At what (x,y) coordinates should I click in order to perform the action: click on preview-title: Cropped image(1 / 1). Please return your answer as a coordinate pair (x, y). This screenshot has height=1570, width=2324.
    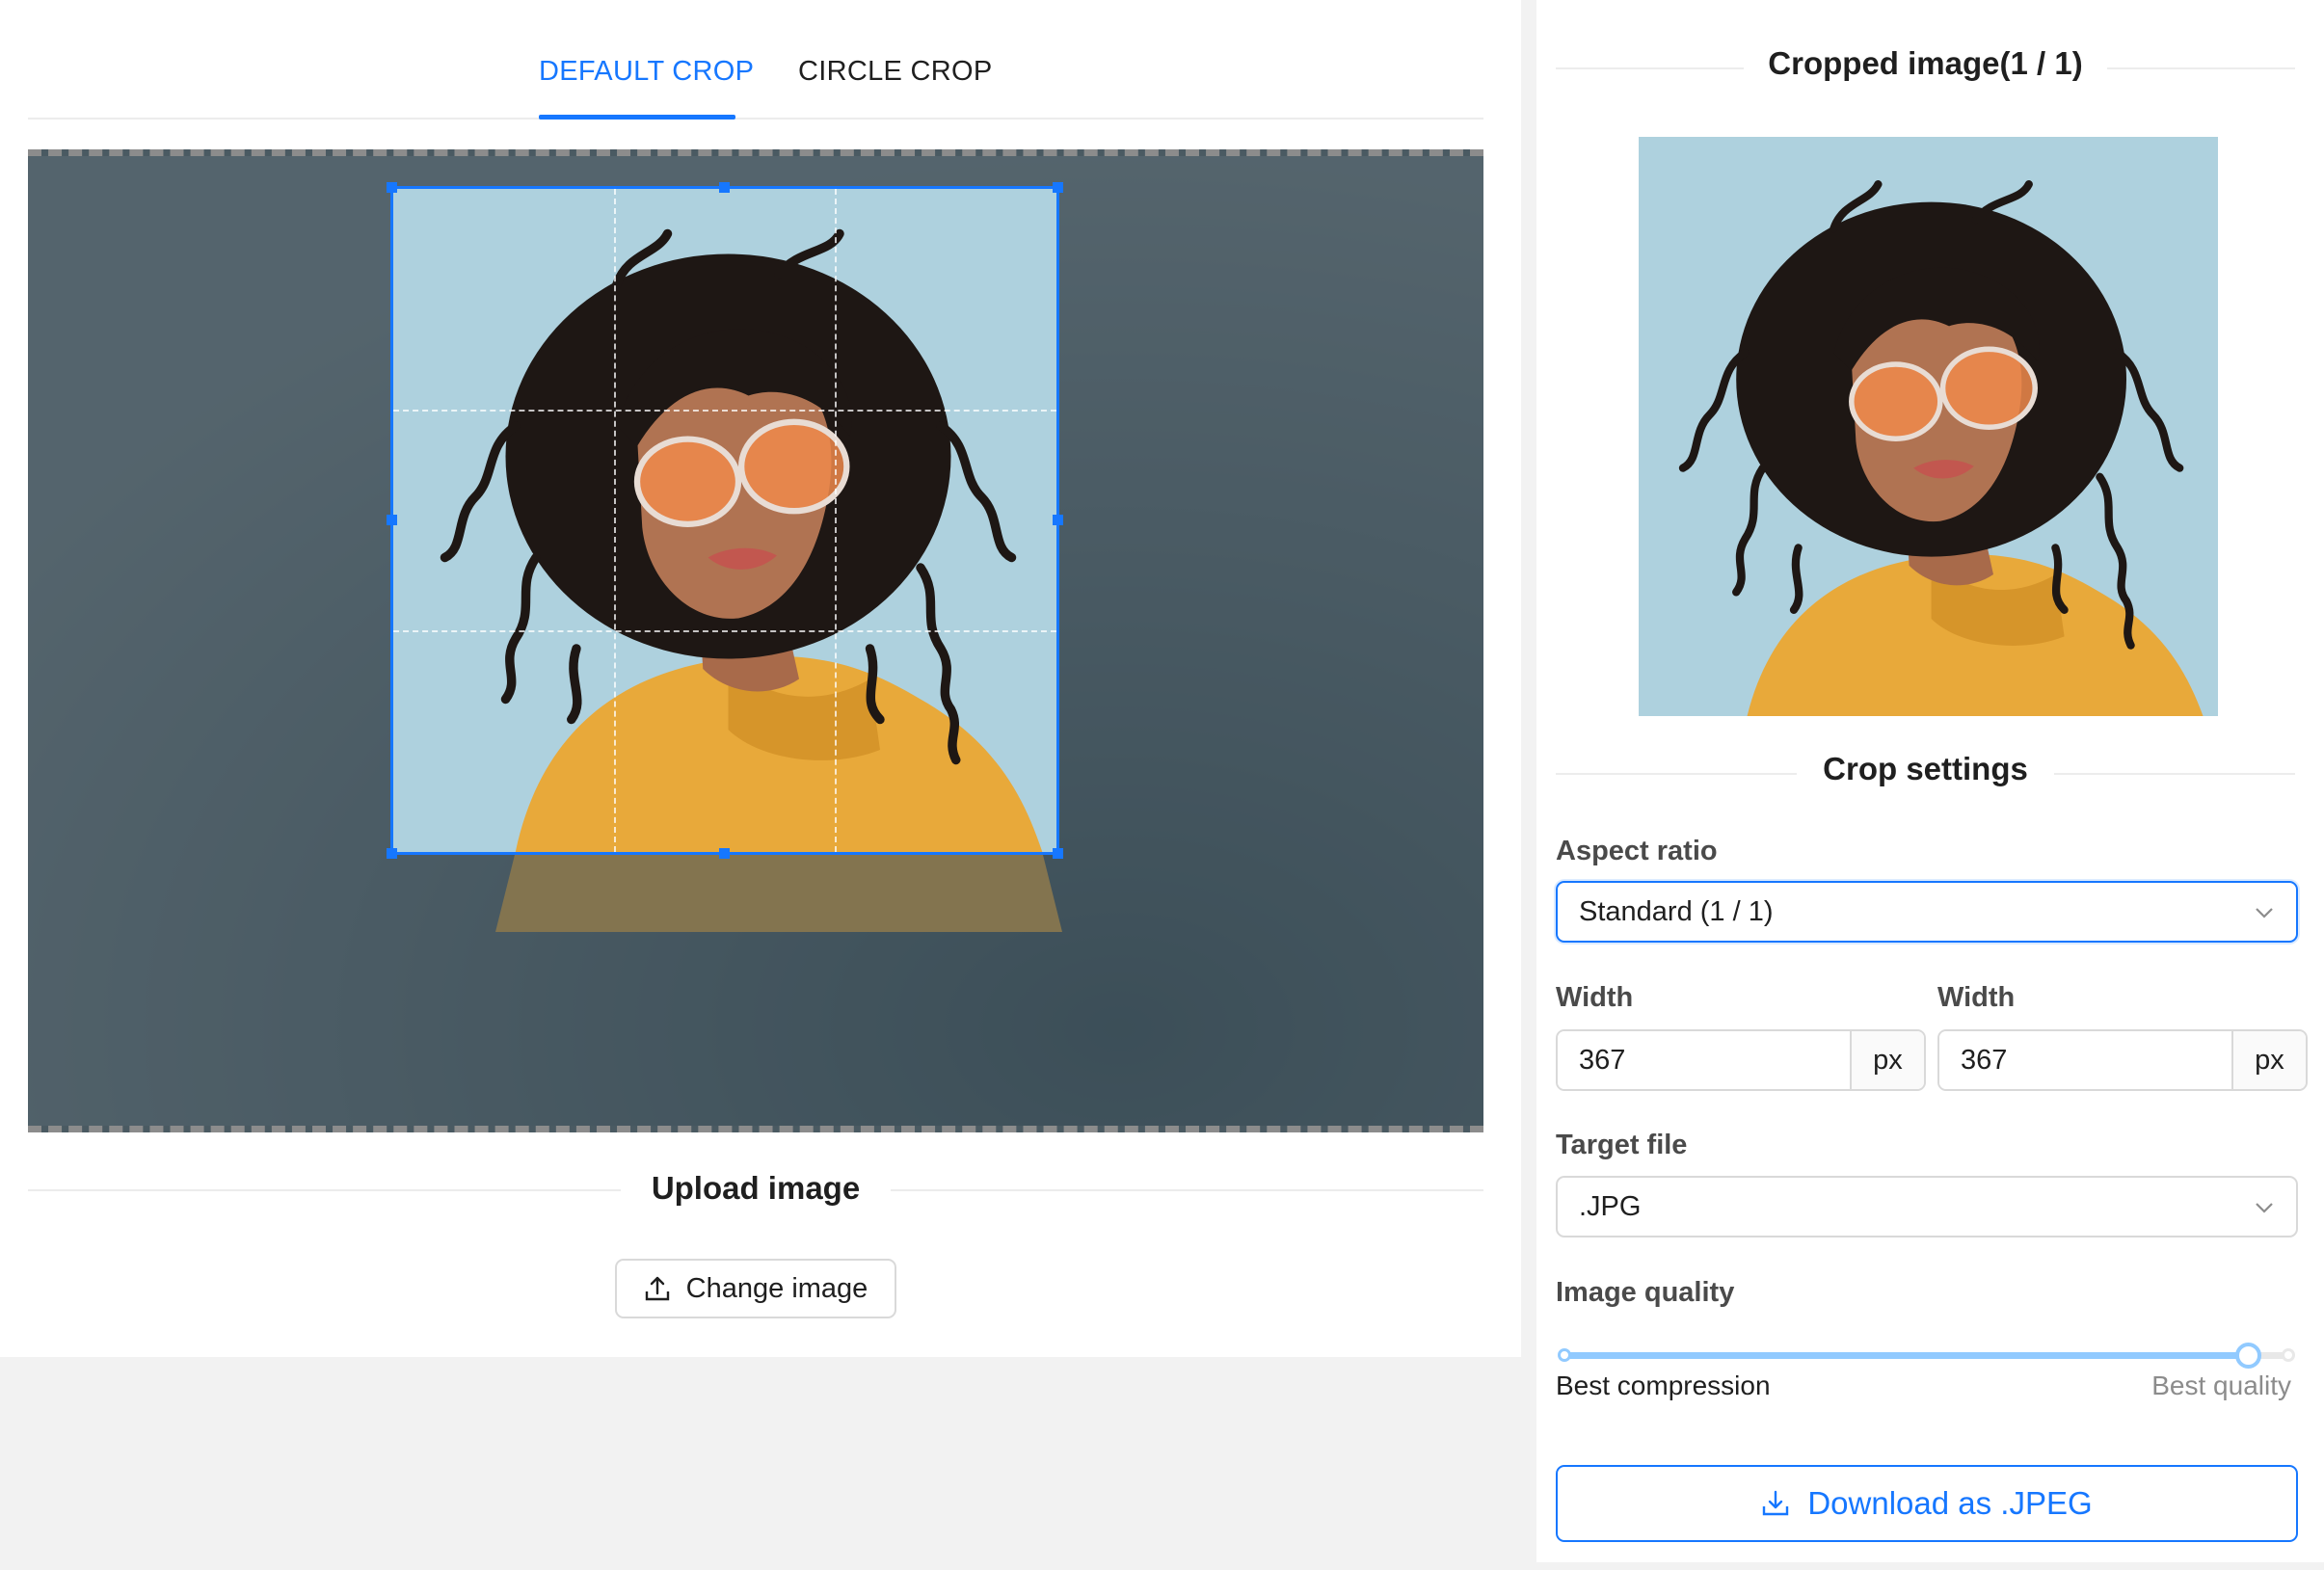
    Looking at the image, I should click on (1925, 63).